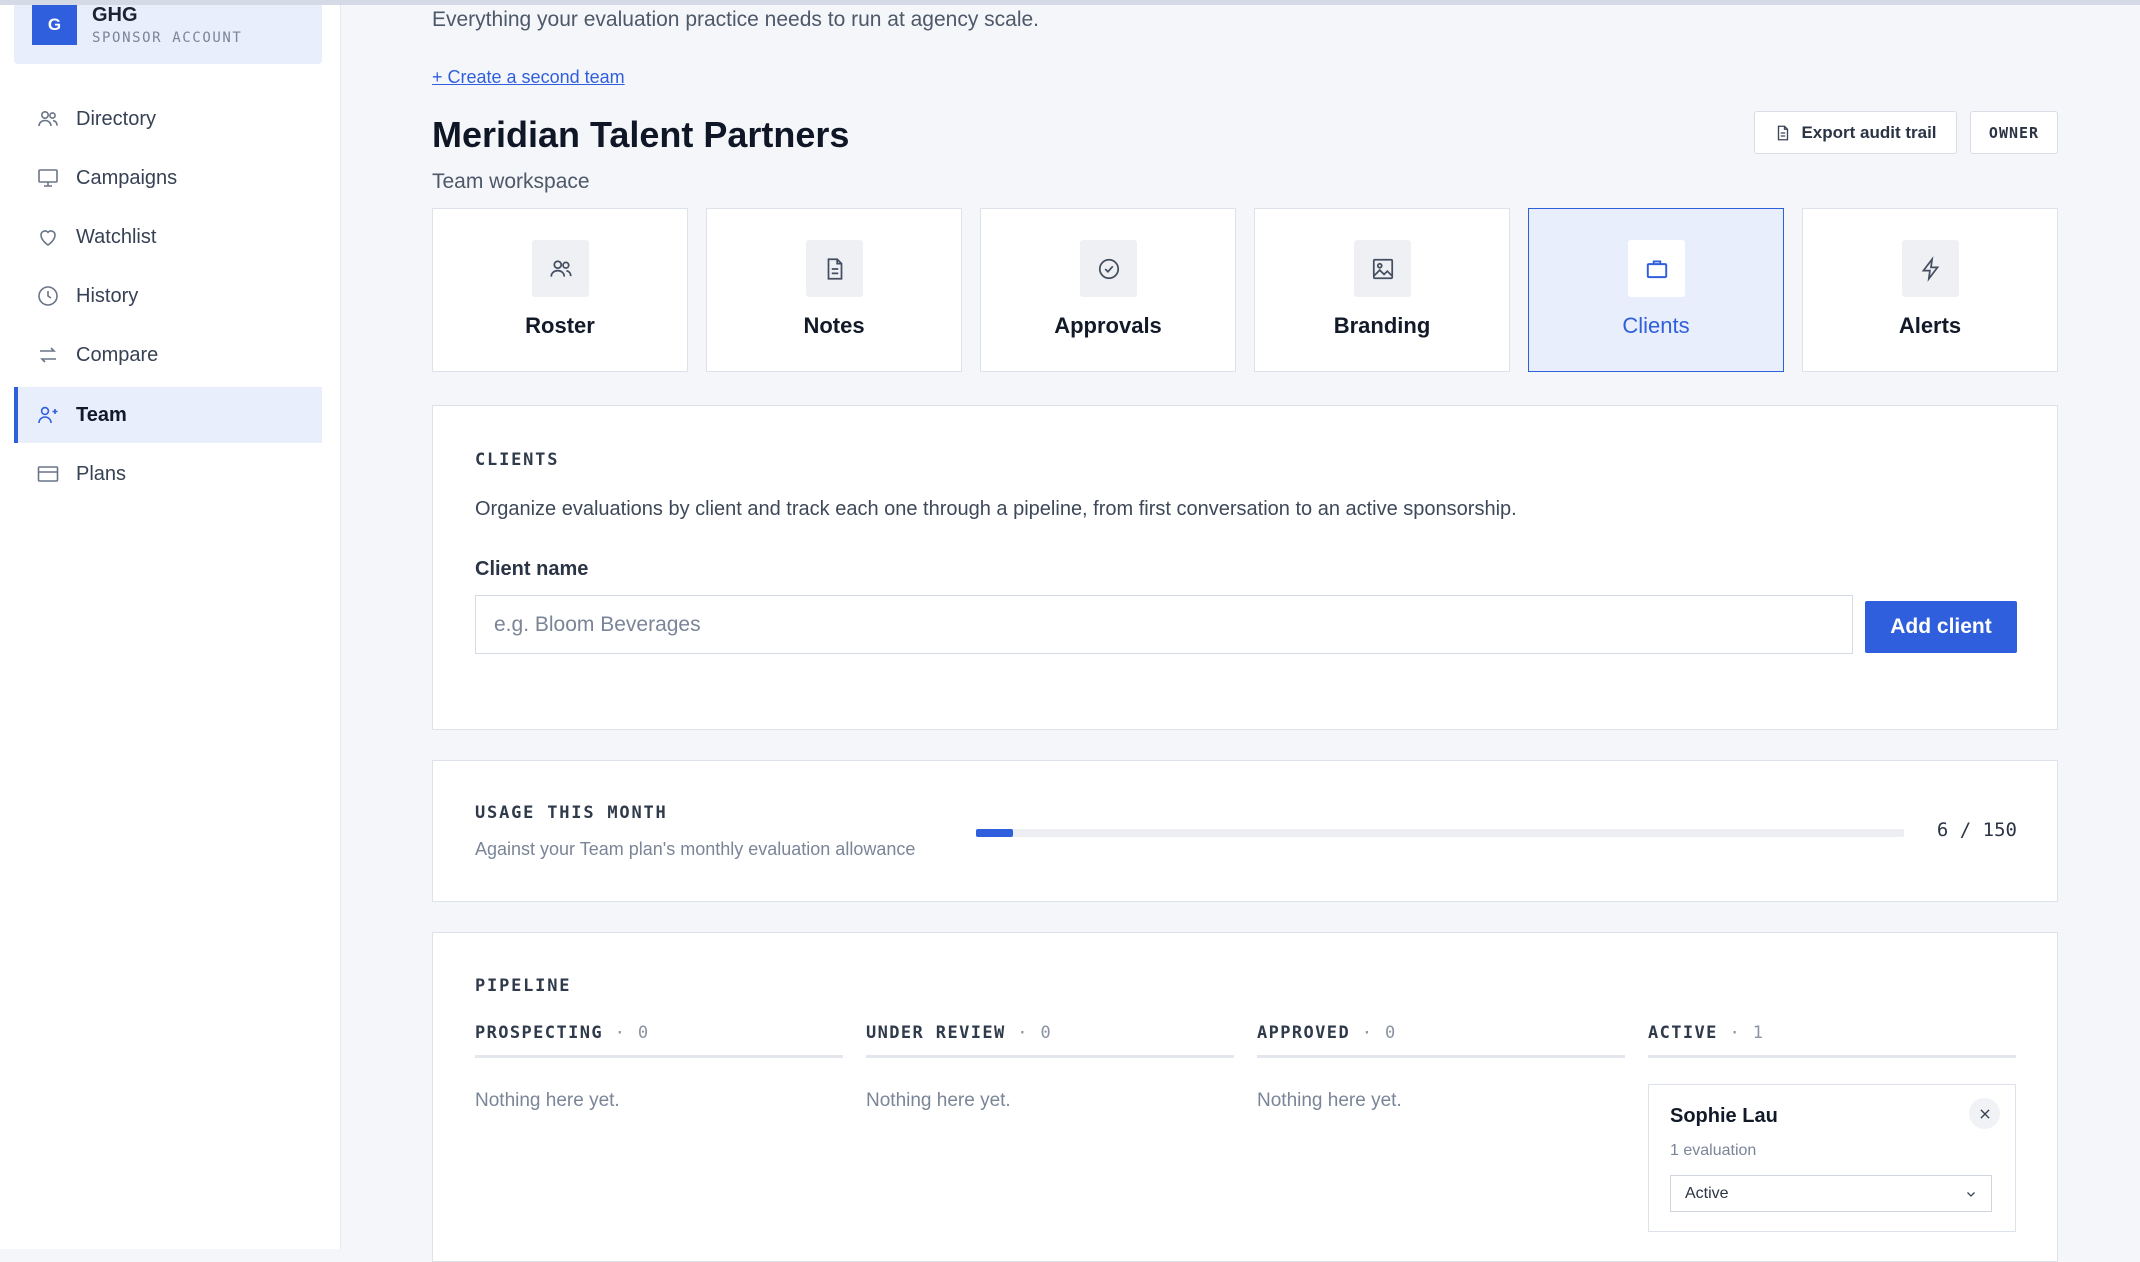 The width and height of the screenshot is (2140, 1262). What do you see at coordinates (1656, 325) in the screenshot?
I see `tile-label: Clients` at bounding box center [1656, 325].